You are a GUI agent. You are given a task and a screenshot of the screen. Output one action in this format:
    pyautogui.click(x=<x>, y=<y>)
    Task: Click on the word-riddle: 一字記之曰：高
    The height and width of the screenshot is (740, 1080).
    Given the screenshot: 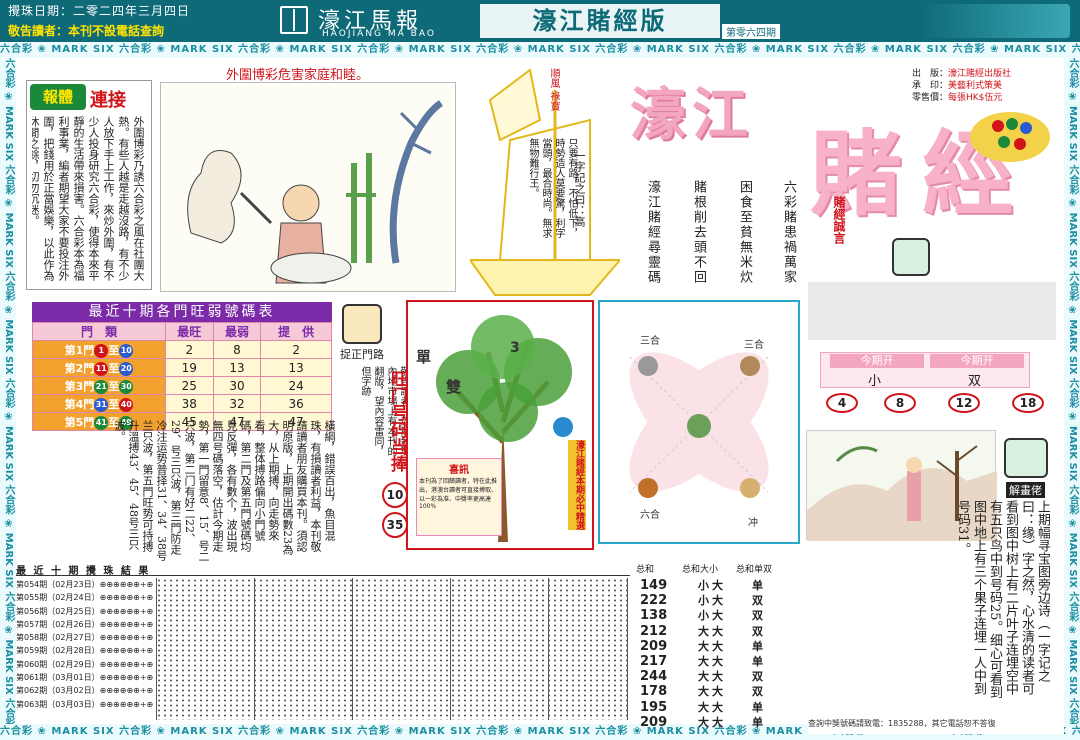 What is the action you would take?
    pyautogui.click(x=579, y=188)
    